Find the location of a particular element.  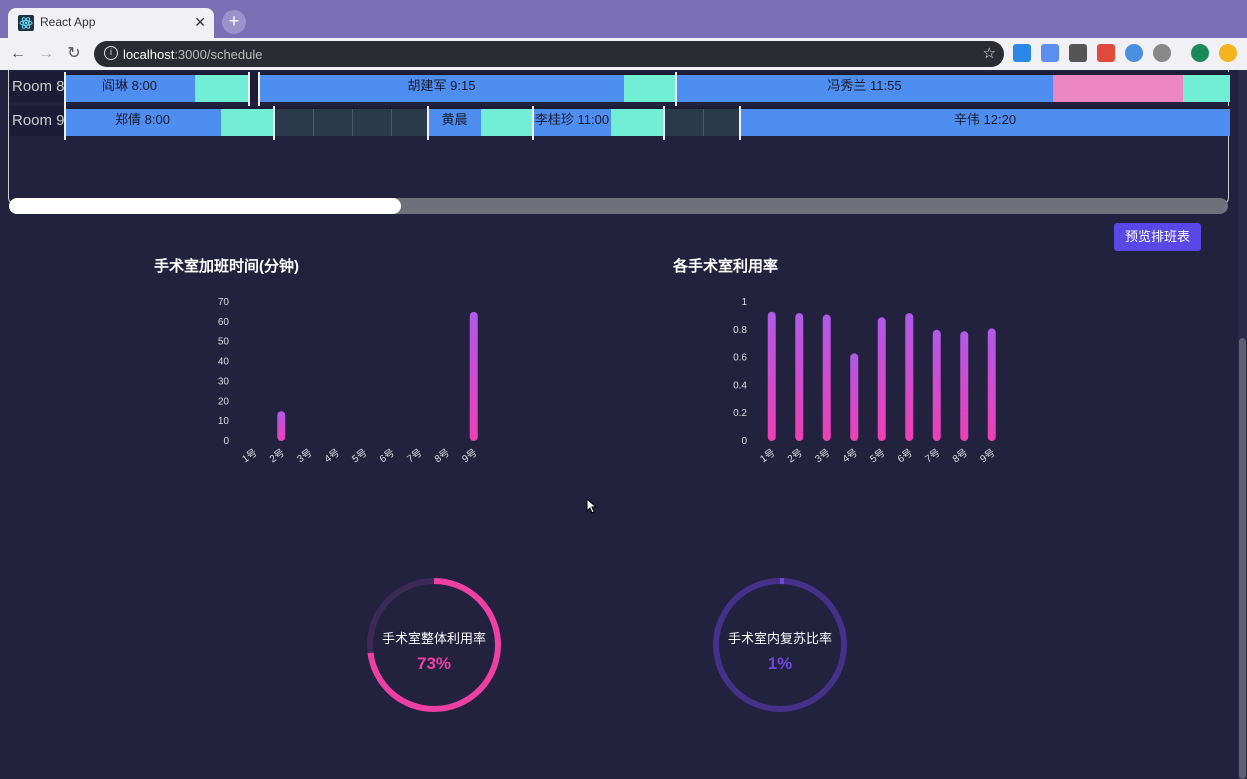

address-bar: i localhost:3000/schedule ☆ is located at coordinates (549, 54).